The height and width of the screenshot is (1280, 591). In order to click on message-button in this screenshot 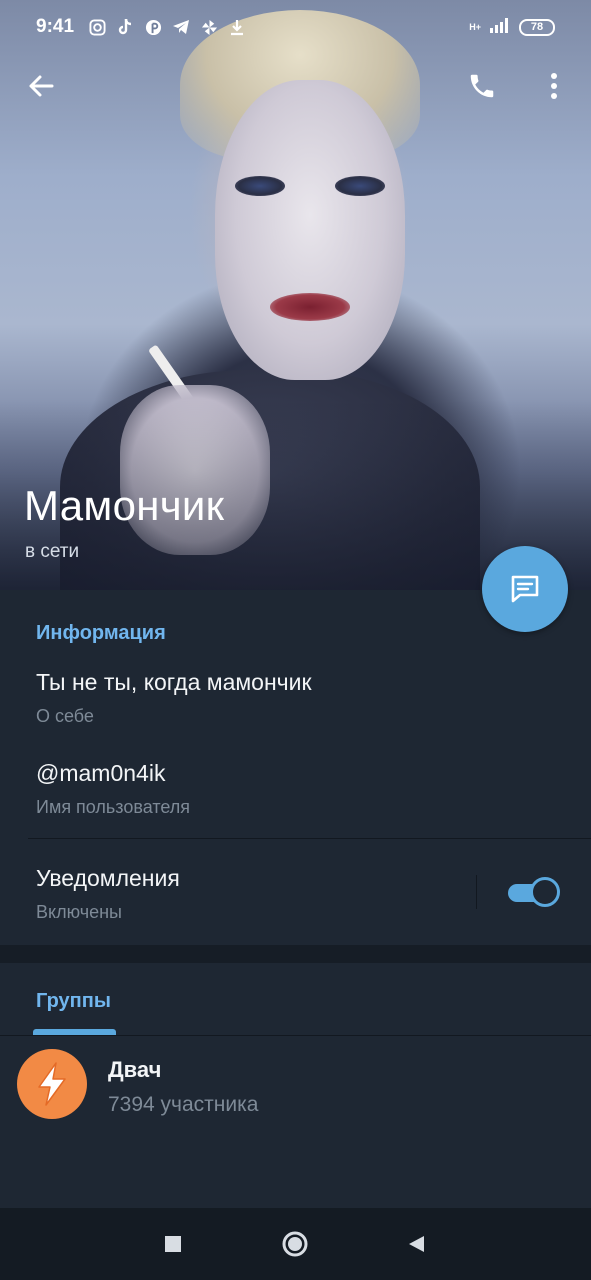, I will do `click(525, 589)`.